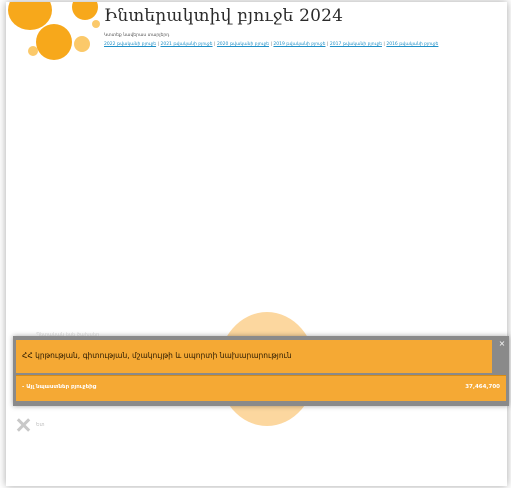 The width and height of the screenshot is (511, 488). I want to click on page-title: Ինտերակտիվ բյուջե 2024, so click(224, 16).